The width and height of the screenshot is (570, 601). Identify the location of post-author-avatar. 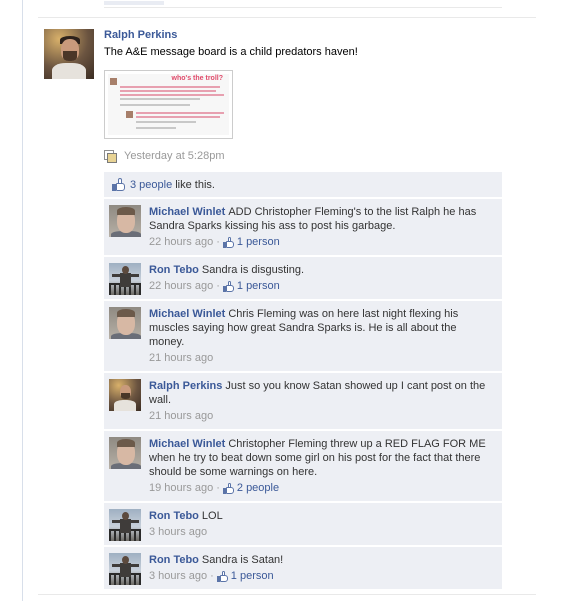
(69, 54).